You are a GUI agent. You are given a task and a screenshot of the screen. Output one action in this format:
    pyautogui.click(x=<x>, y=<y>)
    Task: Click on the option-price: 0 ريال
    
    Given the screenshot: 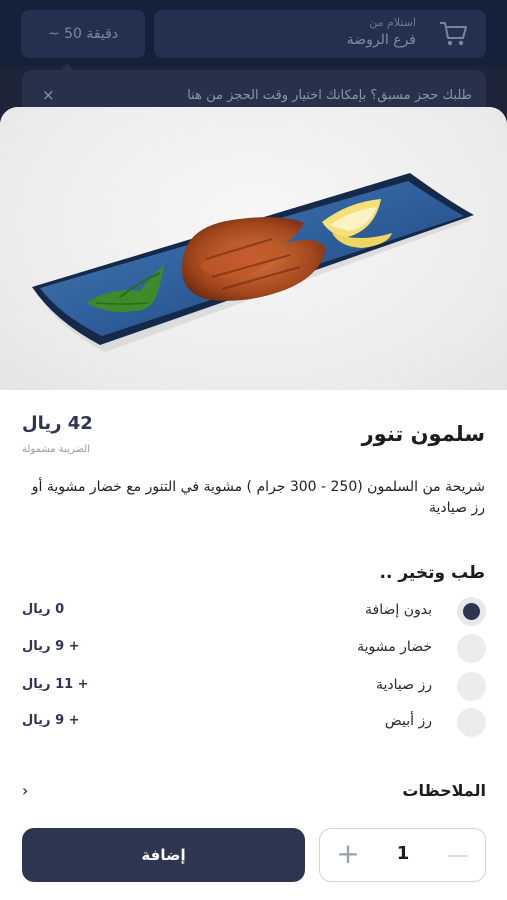 What is the action you would take?
    pyautogui.click(x=43, y=609)
    